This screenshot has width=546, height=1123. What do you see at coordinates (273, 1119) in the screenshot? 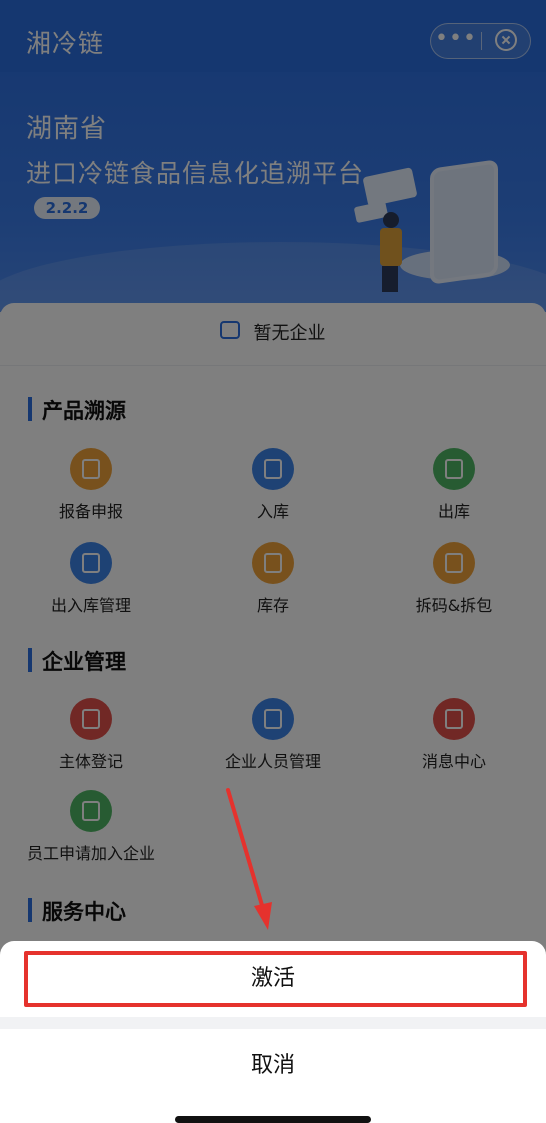
I see `home-indicator` at bounding box center [273, 1119].